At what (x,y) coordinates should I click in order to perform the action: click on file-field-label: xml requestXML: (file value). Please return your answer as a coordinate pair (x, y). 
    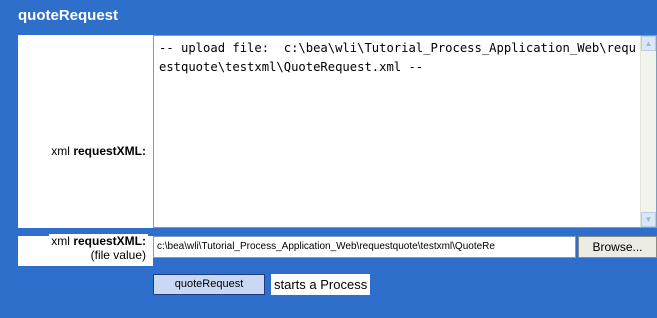
    Looking at the image, I should click on (98, 248).